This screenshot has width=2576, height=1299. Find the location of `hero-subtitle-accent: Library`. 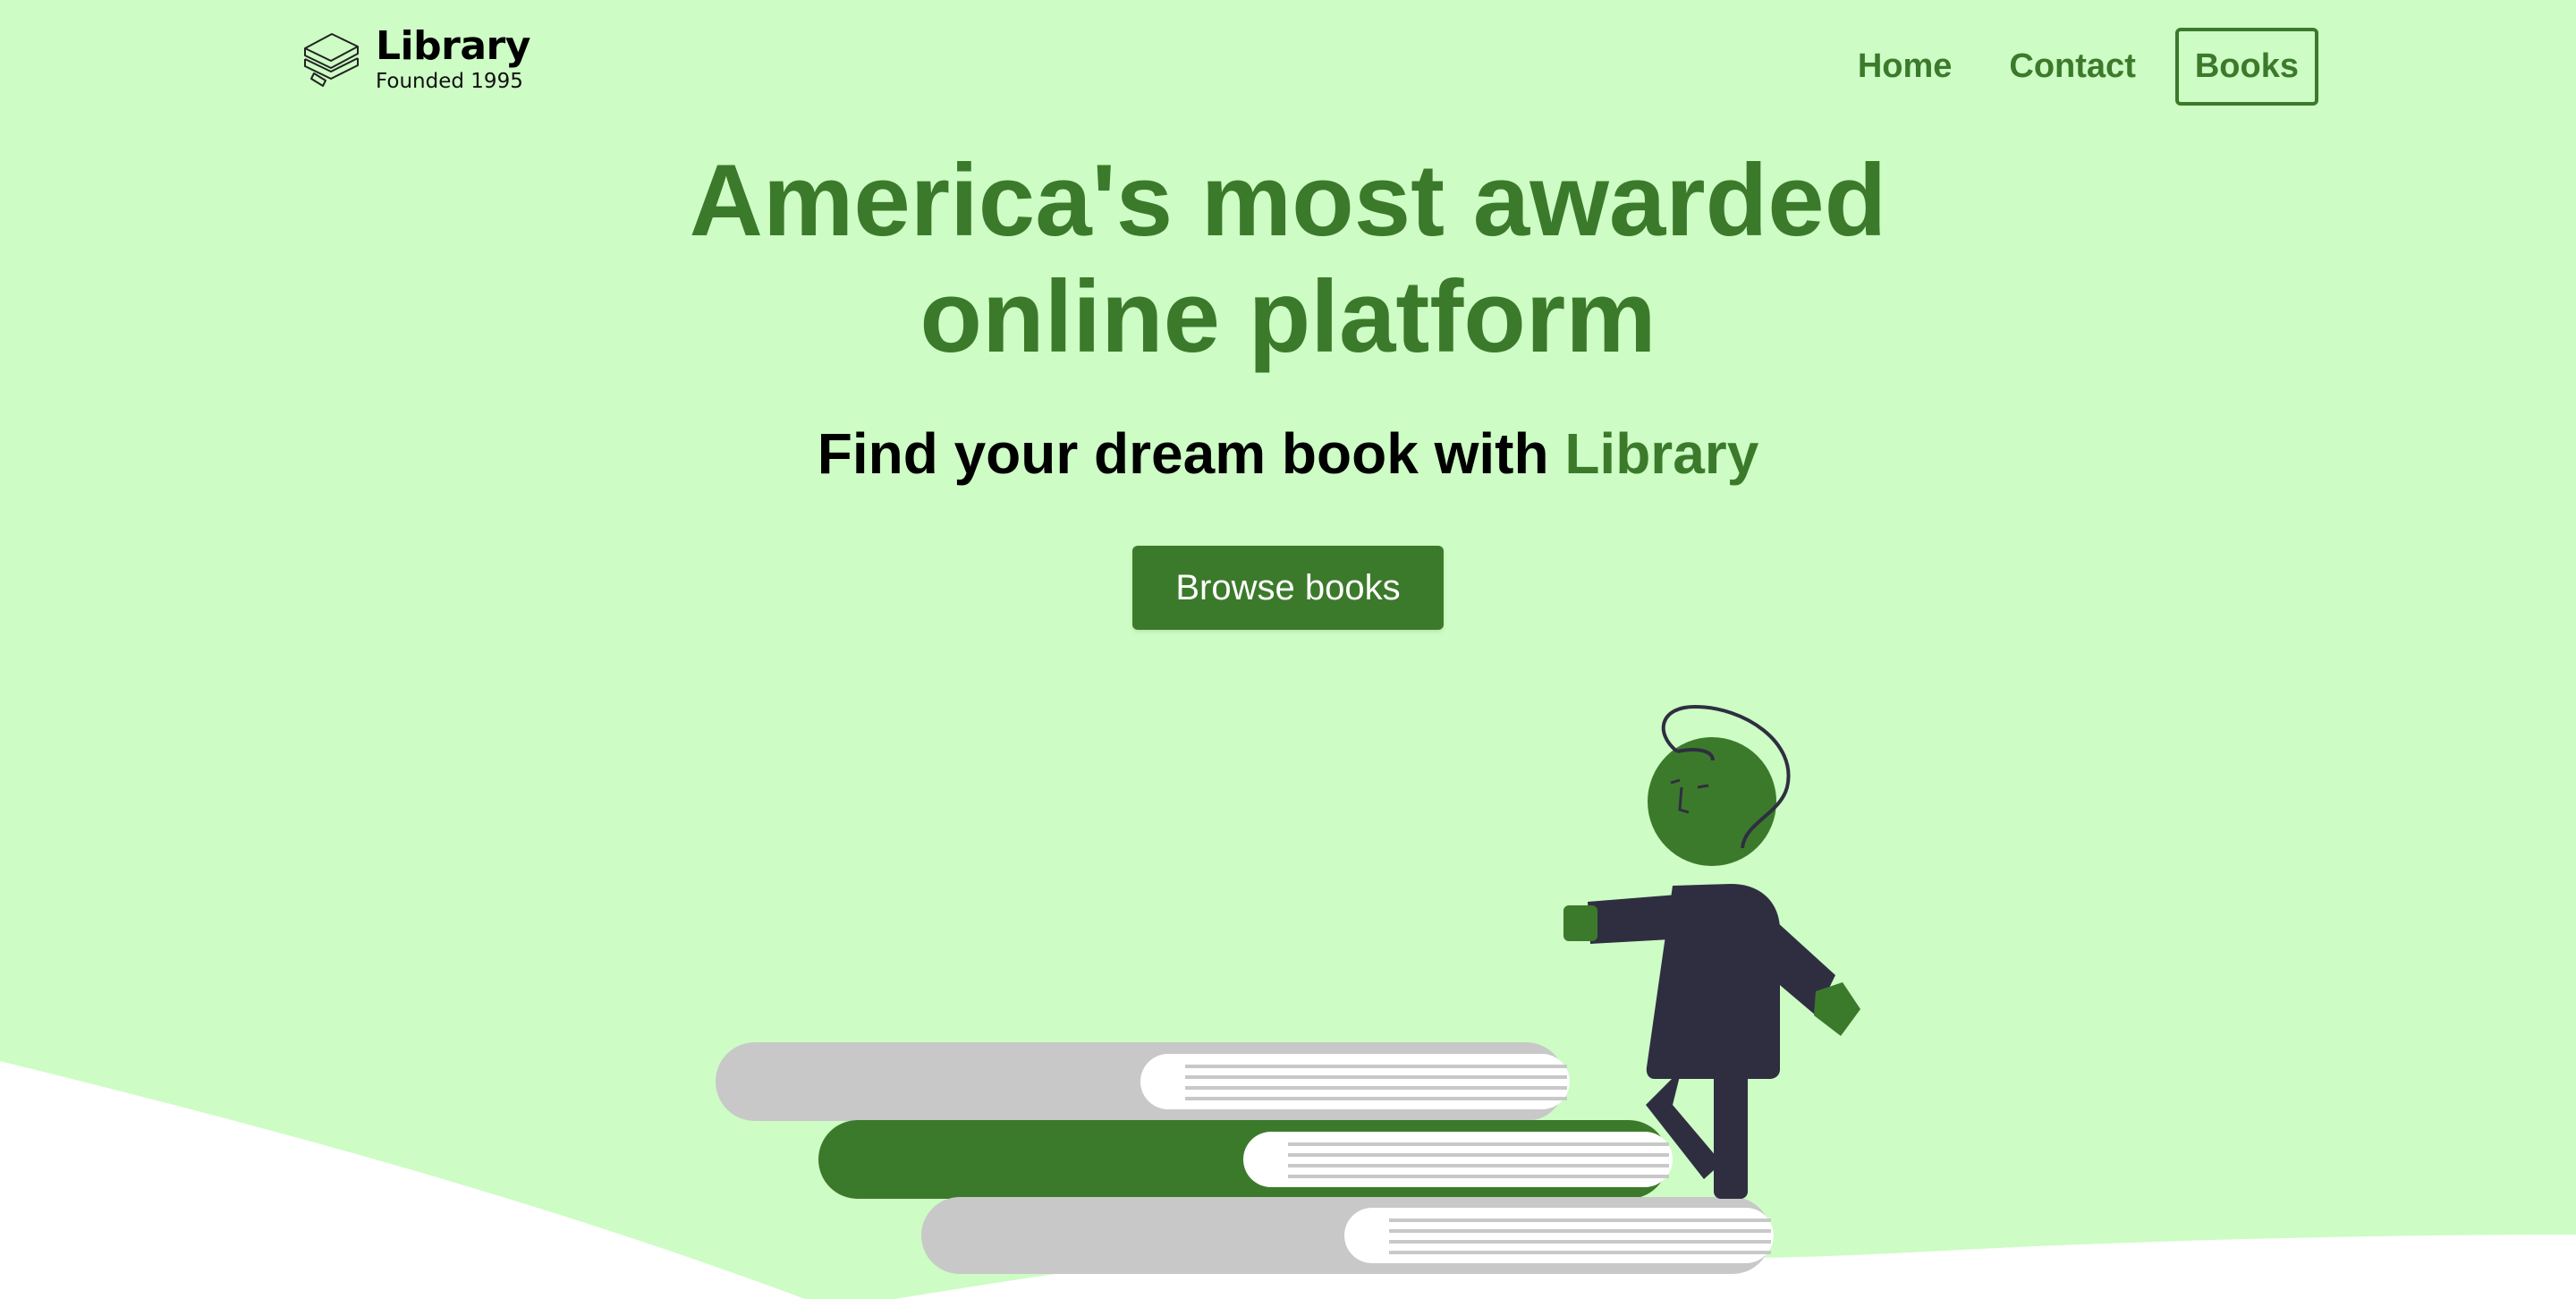

hero-subtitle-accent: Library is located at coordinates (1661, 453).